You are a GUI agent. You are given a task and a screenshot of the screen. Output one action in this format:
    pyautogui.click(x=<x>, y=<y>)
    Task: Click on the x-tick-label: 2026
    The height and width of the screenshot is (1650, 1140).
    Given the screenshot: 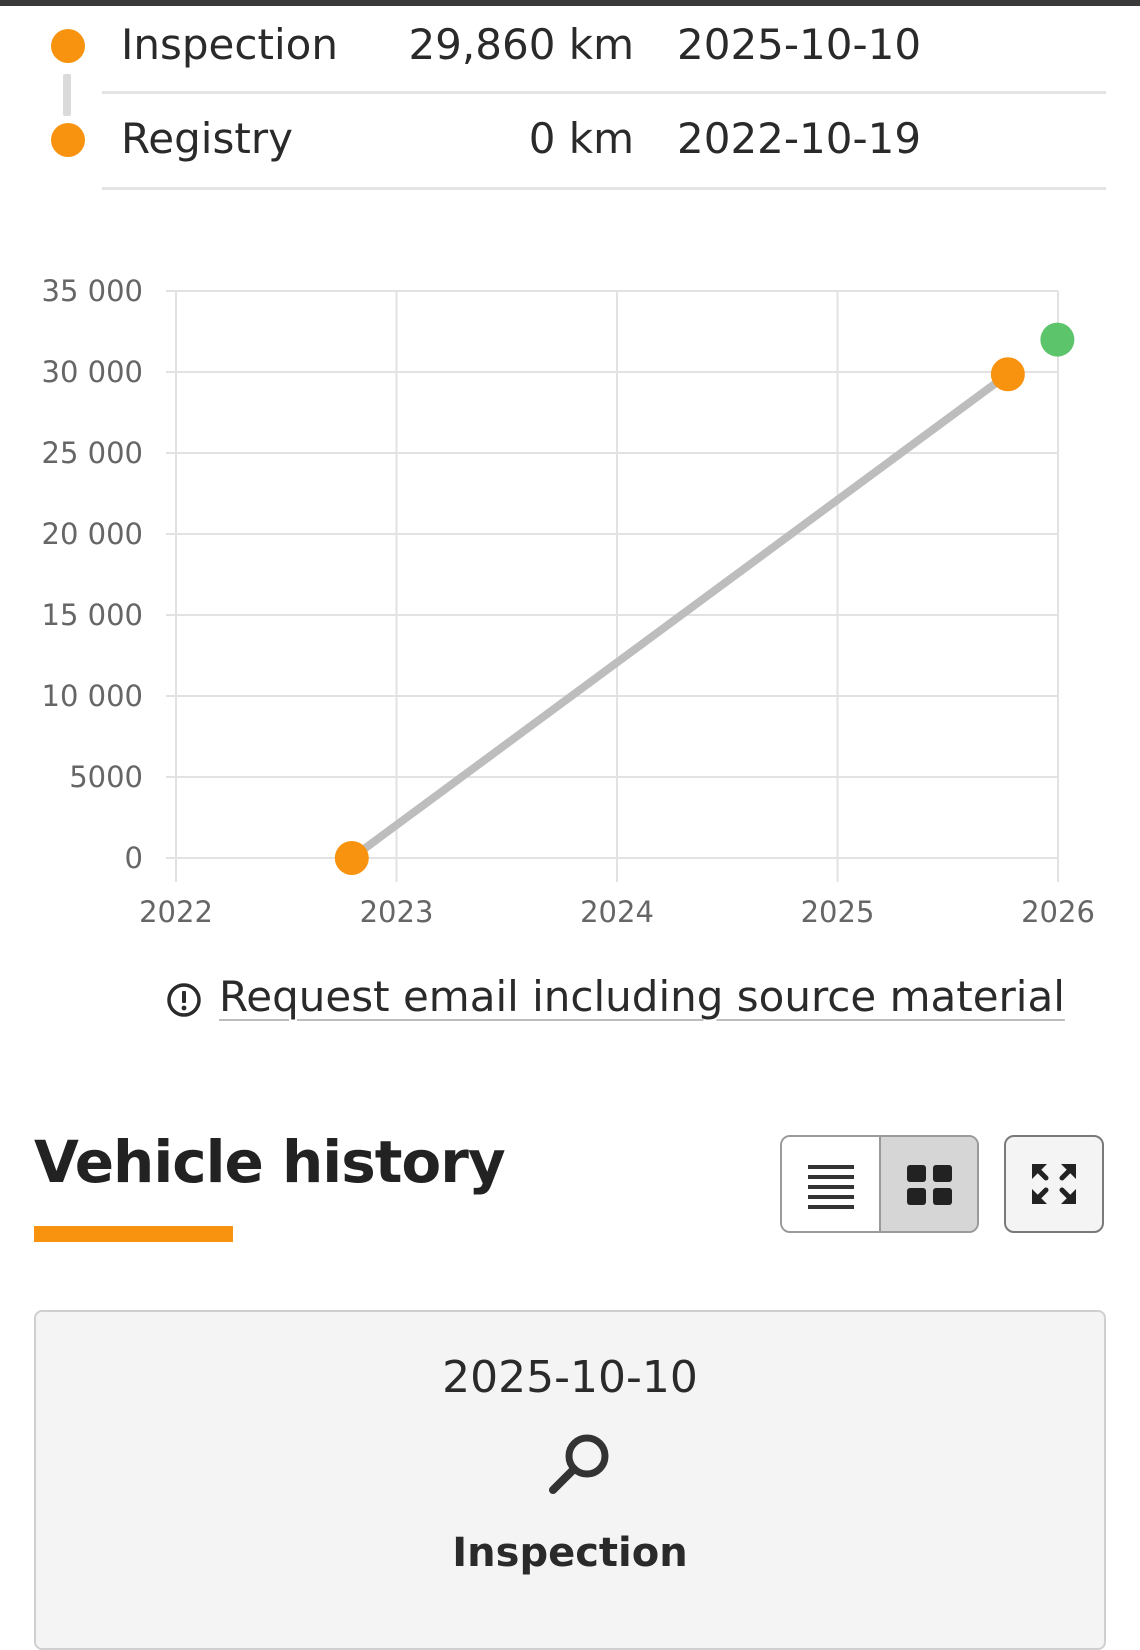 What is the action you would take?
    pyautogui.click(x=1058, y=912)
    